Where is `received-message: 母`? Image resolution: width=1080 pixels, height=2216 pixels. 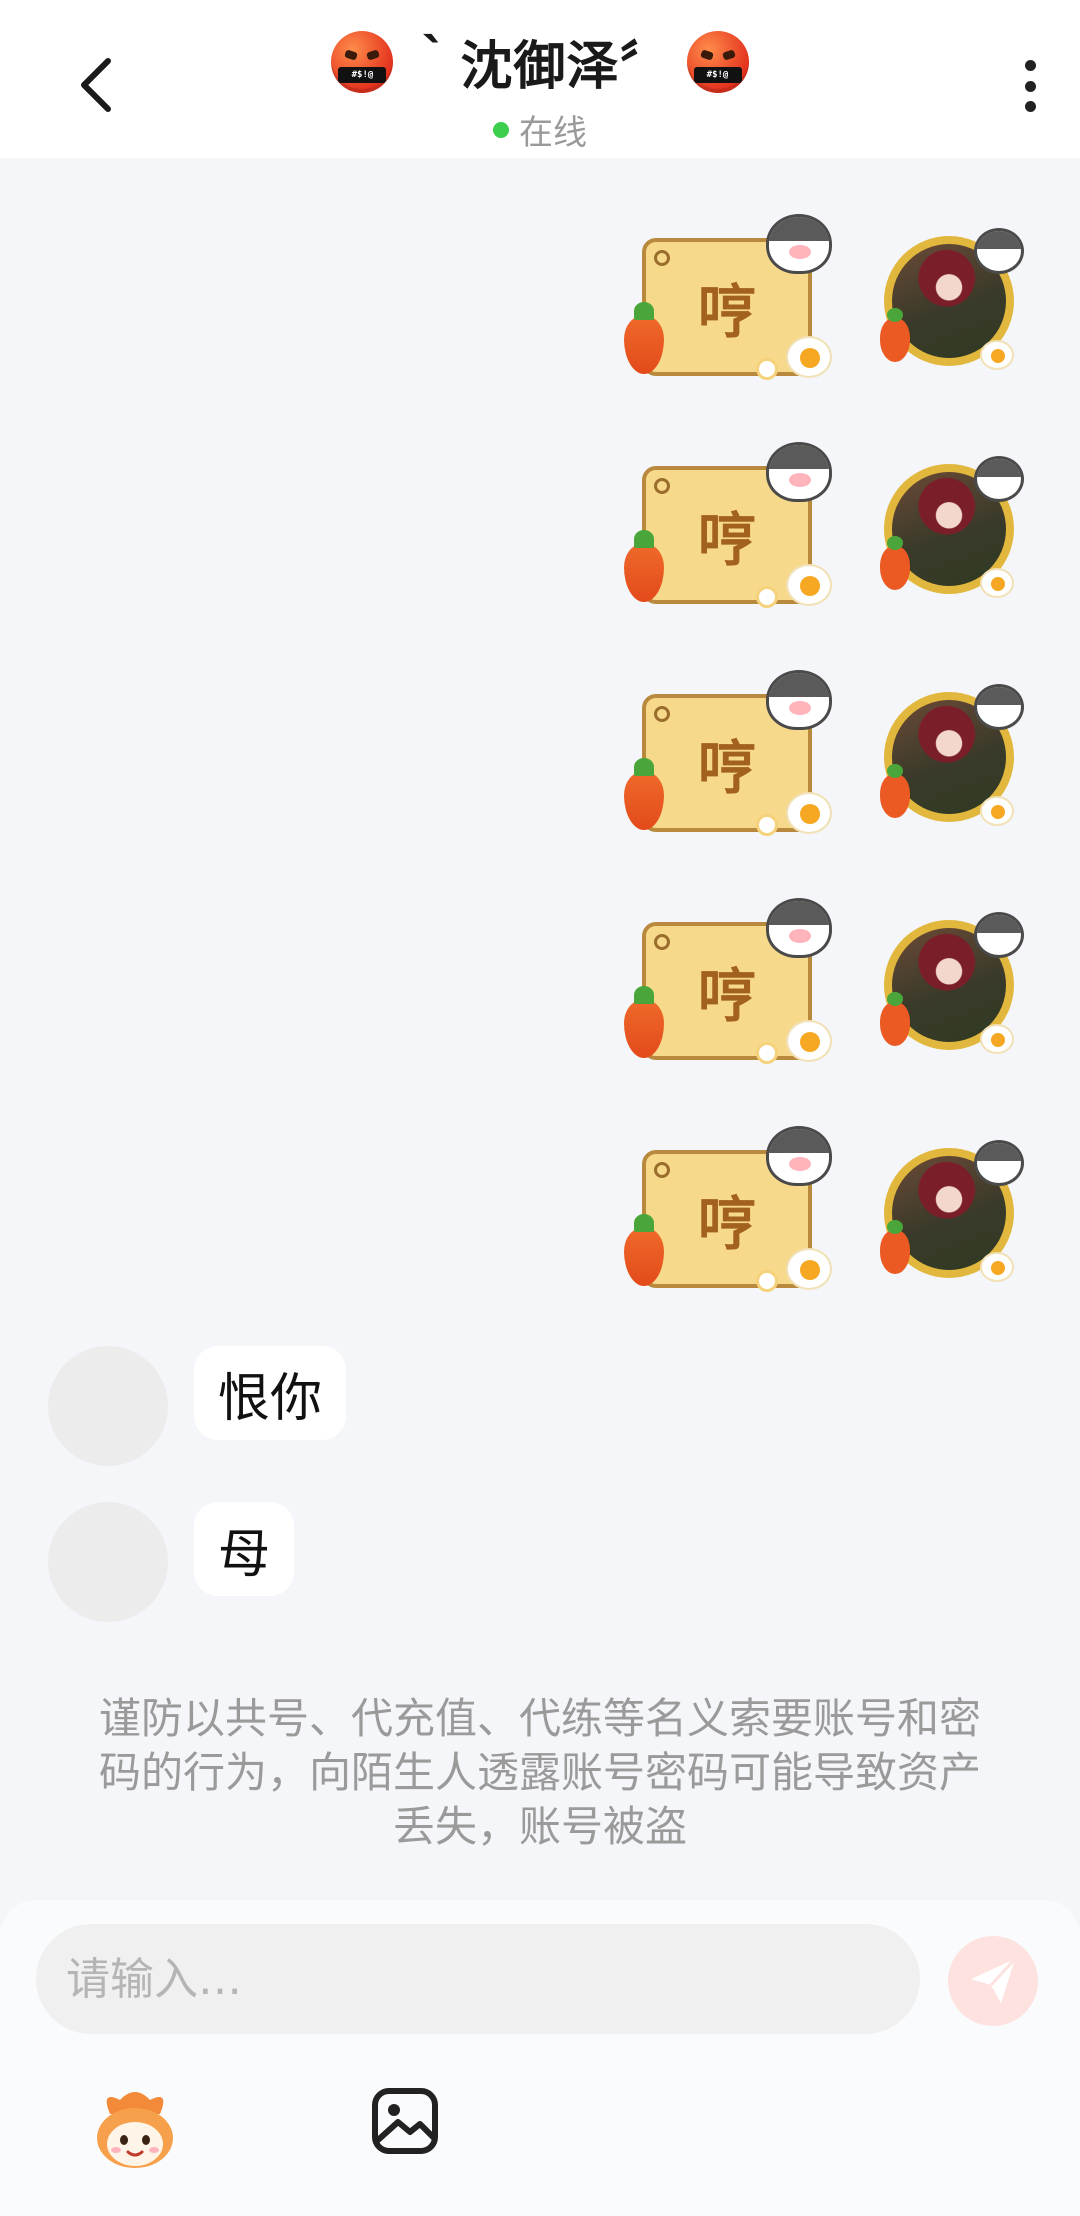
received-message: 母 is located at coordinates (540, 1562).